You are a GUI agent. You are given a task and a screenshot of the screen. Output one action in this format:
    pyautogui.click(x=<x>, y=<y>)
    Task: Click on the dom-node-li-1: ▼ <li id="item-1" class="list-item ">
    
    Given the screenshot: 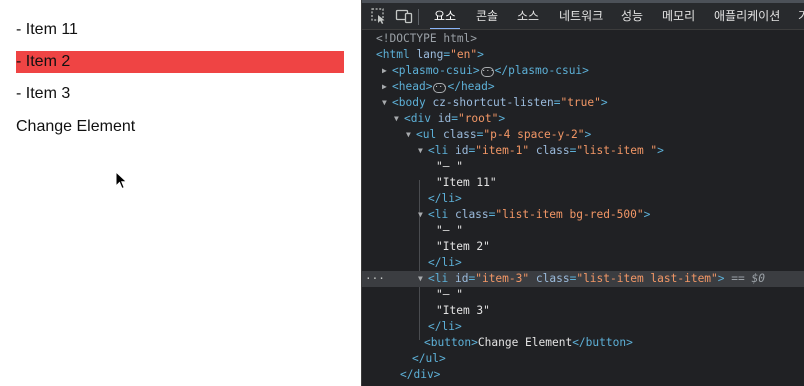 What is the action you would take?
    pyautogui.click(x=583, y=151)
    